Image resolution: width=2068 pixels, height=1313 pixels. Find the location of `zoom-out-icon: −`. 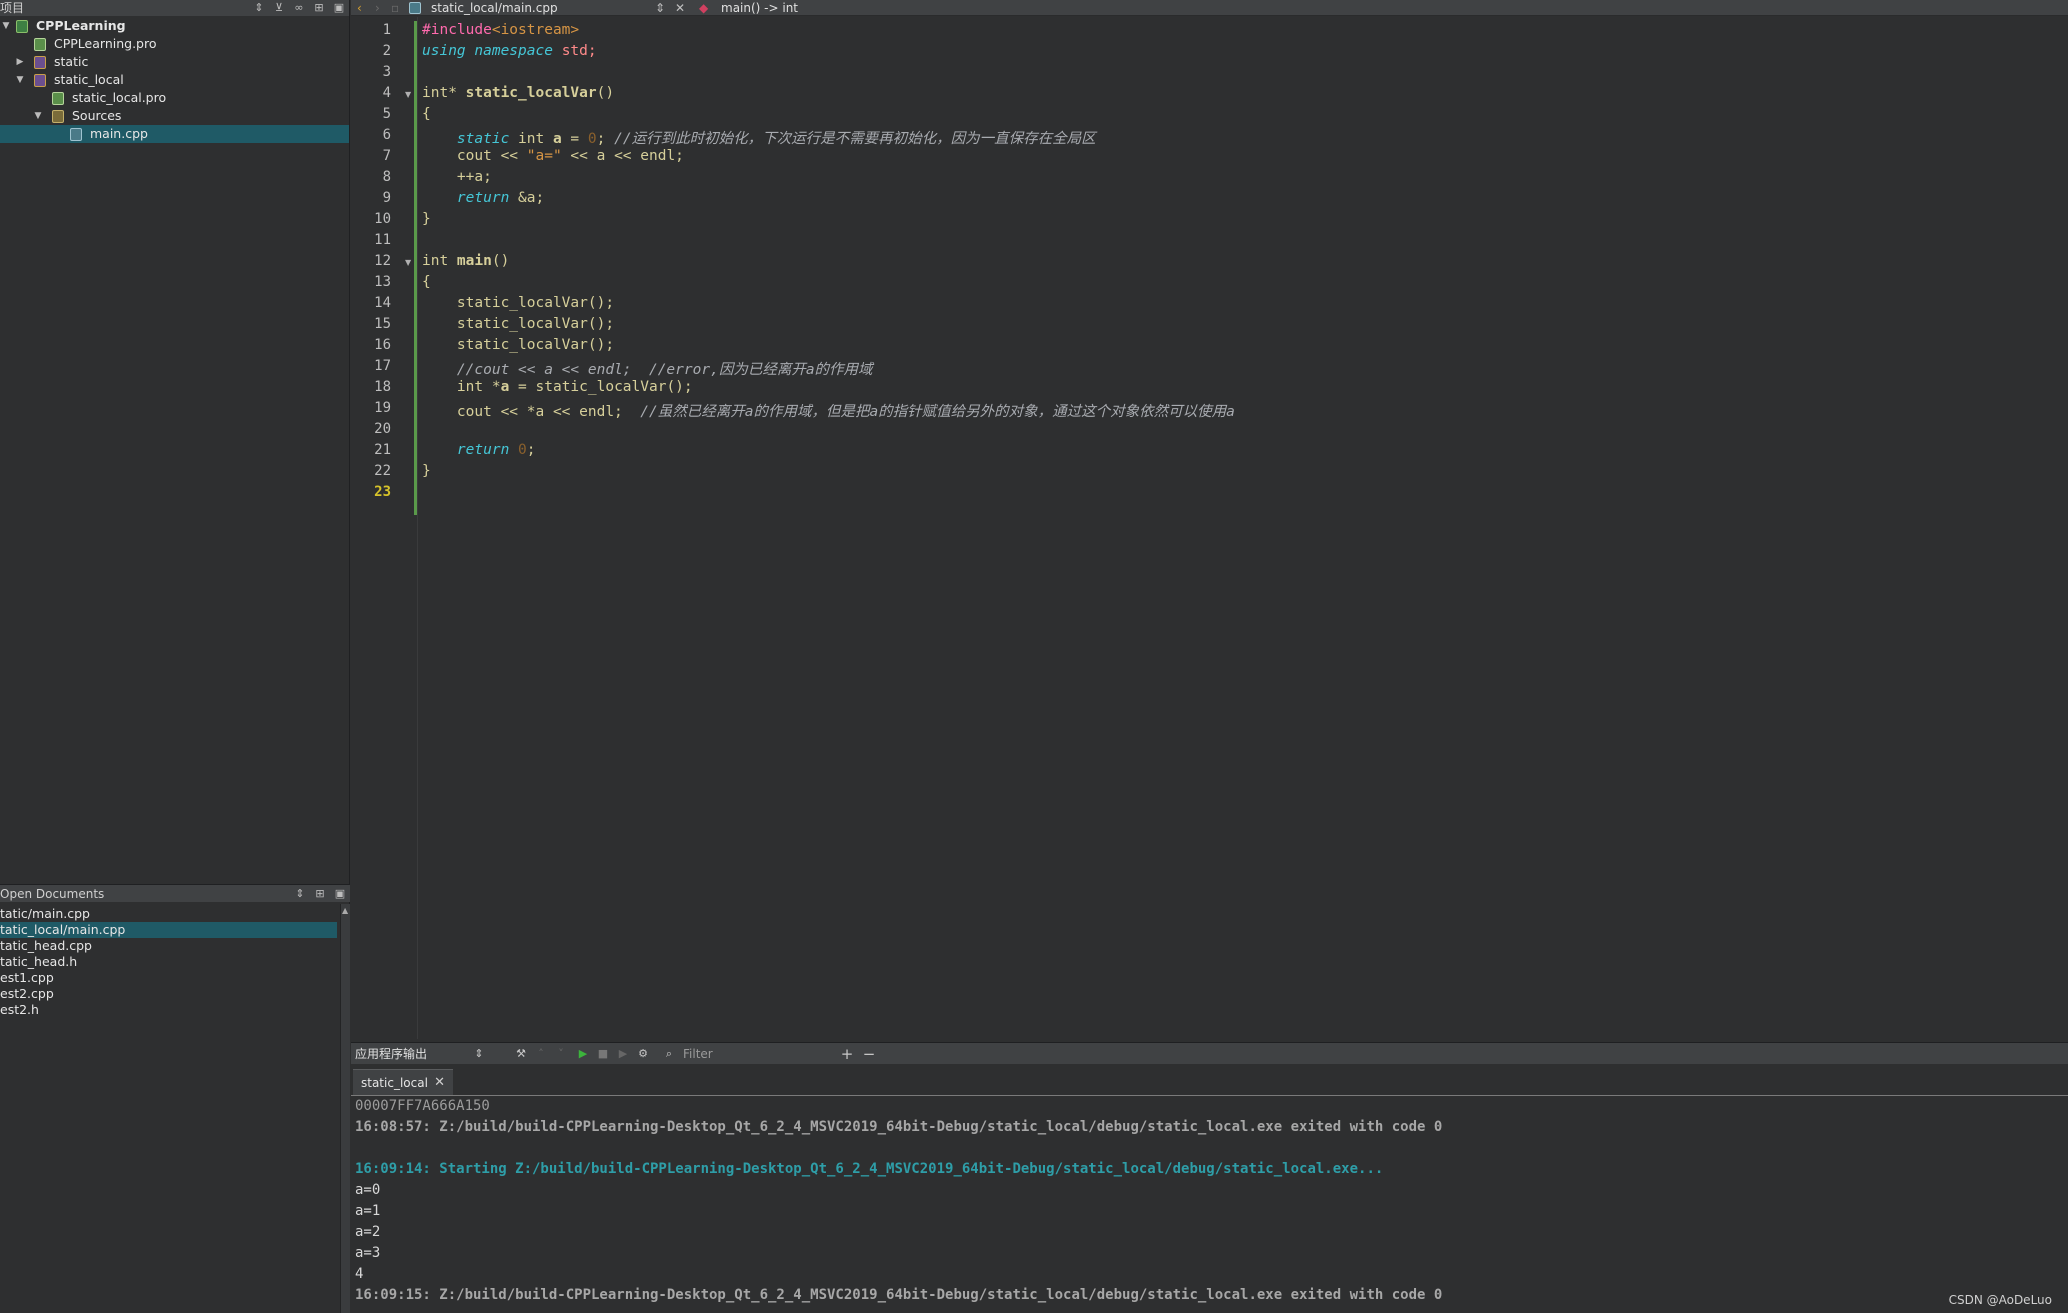

zoom-out-icon: − is located at coordinates (869, 1054).